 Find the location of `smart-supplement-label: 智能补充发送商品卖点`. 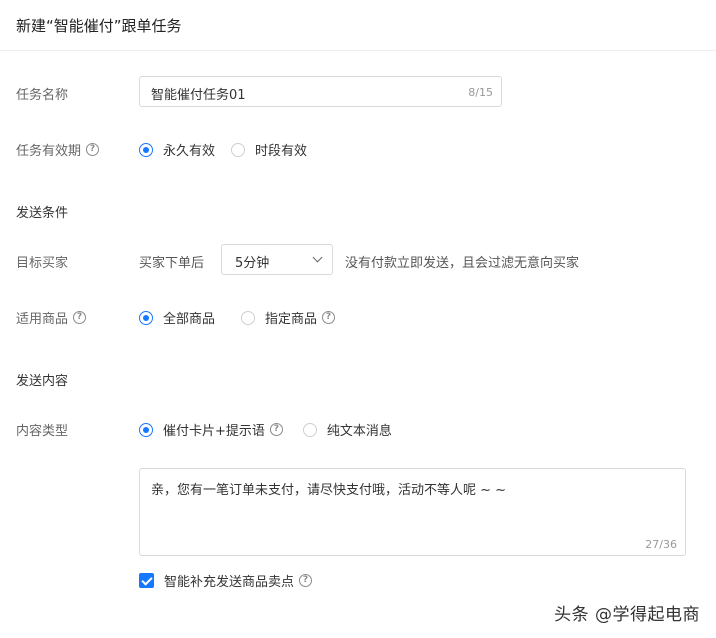

smart-supplement-label: 智能补充发送商品卖点 is located at coordinates (229, 582).